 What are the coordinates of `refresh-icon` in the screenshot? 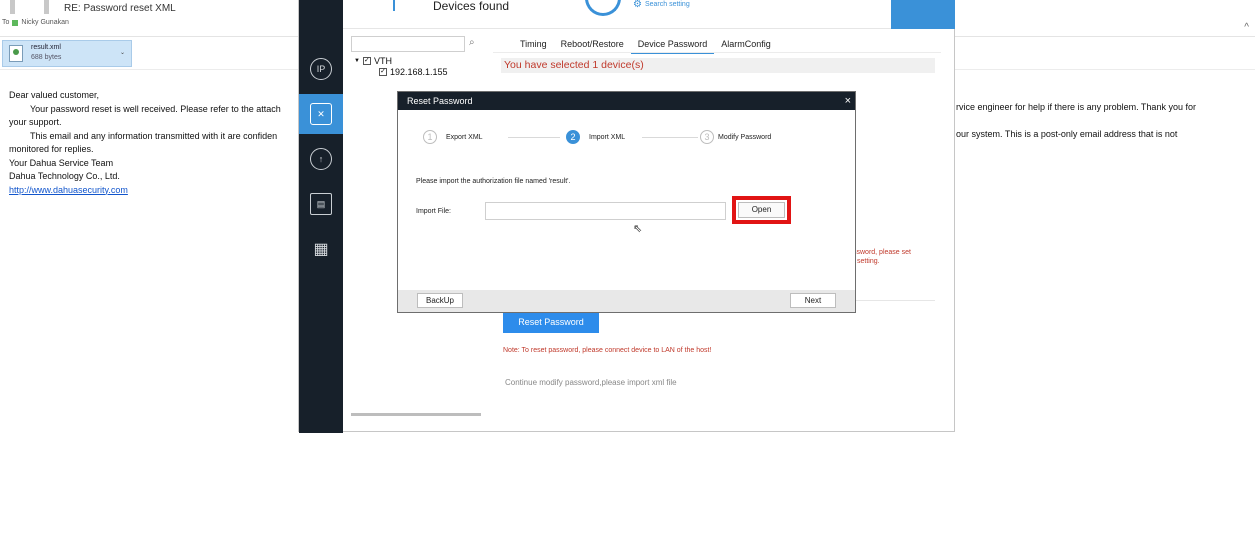 It's located at (603, 8).